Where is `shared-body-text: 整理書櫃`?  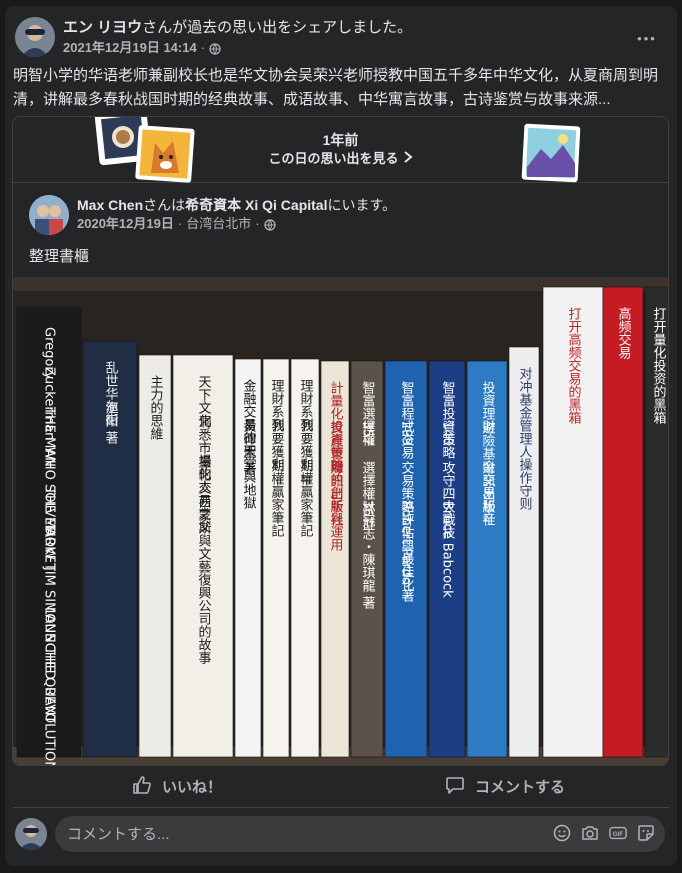
shared-body-text: 整理書櫃 is located at coordinates (59, 256).